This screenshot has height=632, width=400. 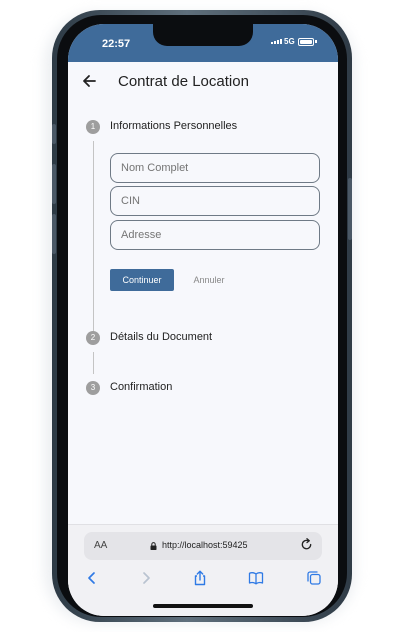 I want to click on step-1-label: Informations Personnelles, so click(x=173, y=126).